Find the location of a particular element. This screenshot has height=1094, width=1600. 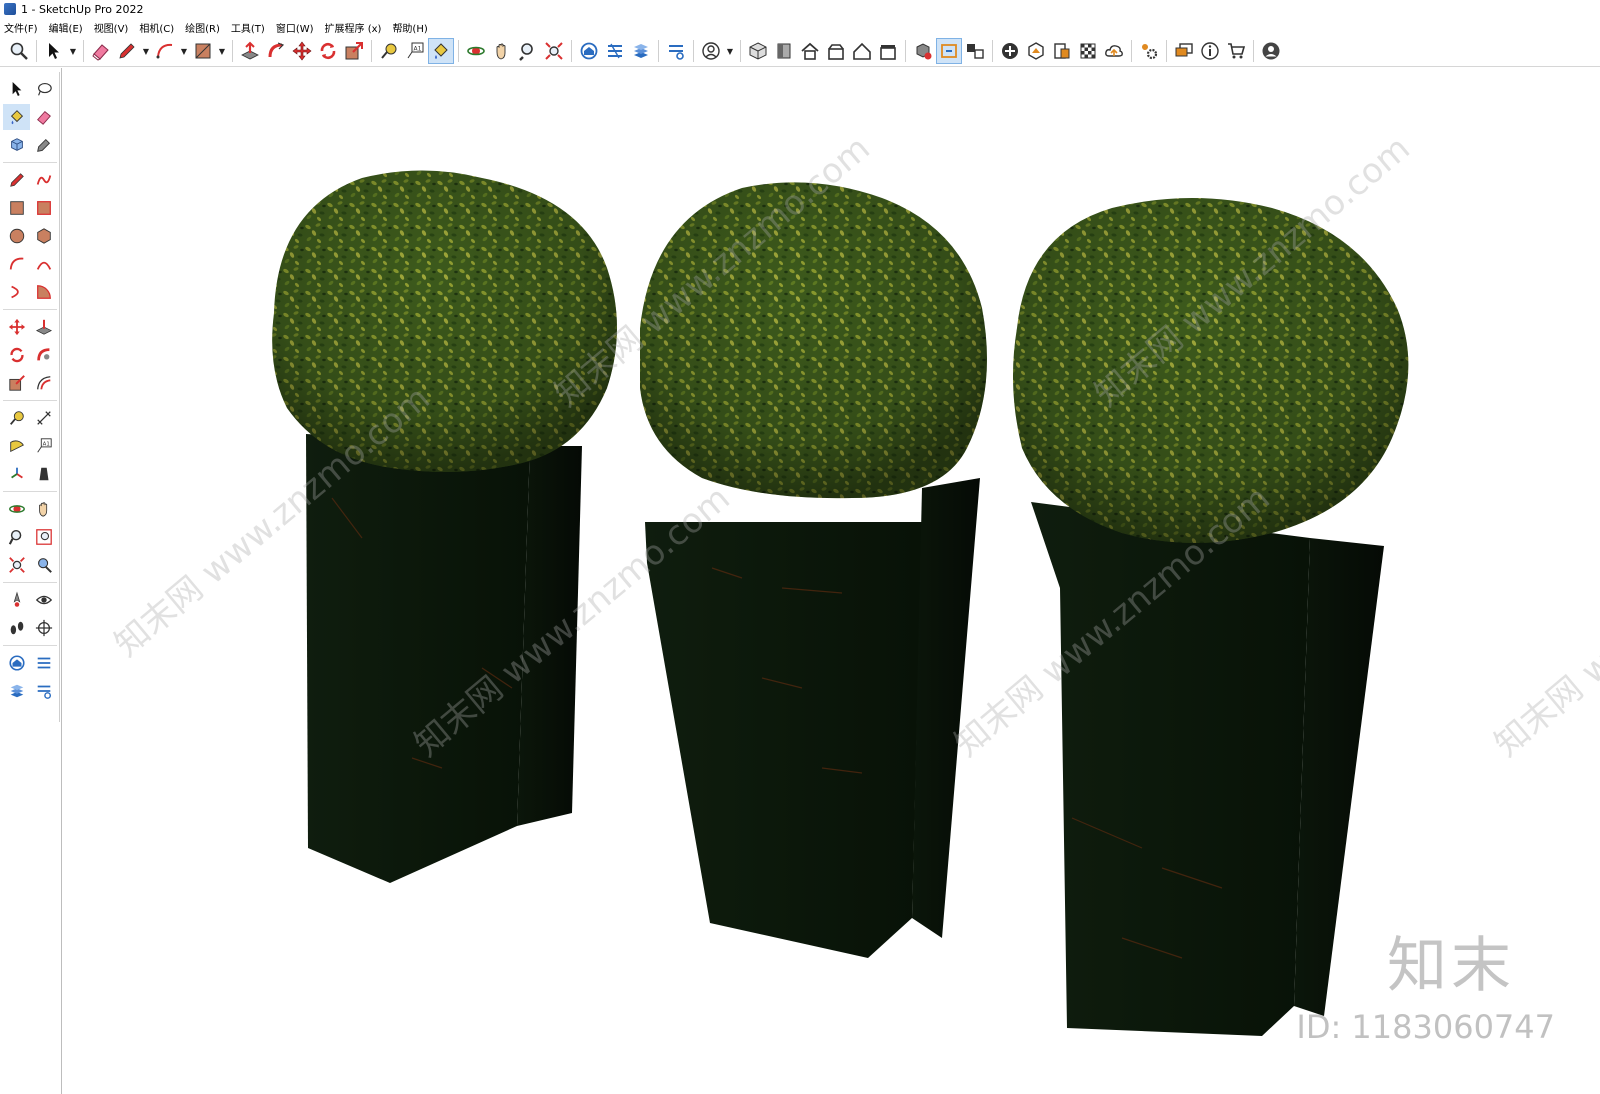

select-dropdown-icon: ▼ is located at coordinates (73, 51).